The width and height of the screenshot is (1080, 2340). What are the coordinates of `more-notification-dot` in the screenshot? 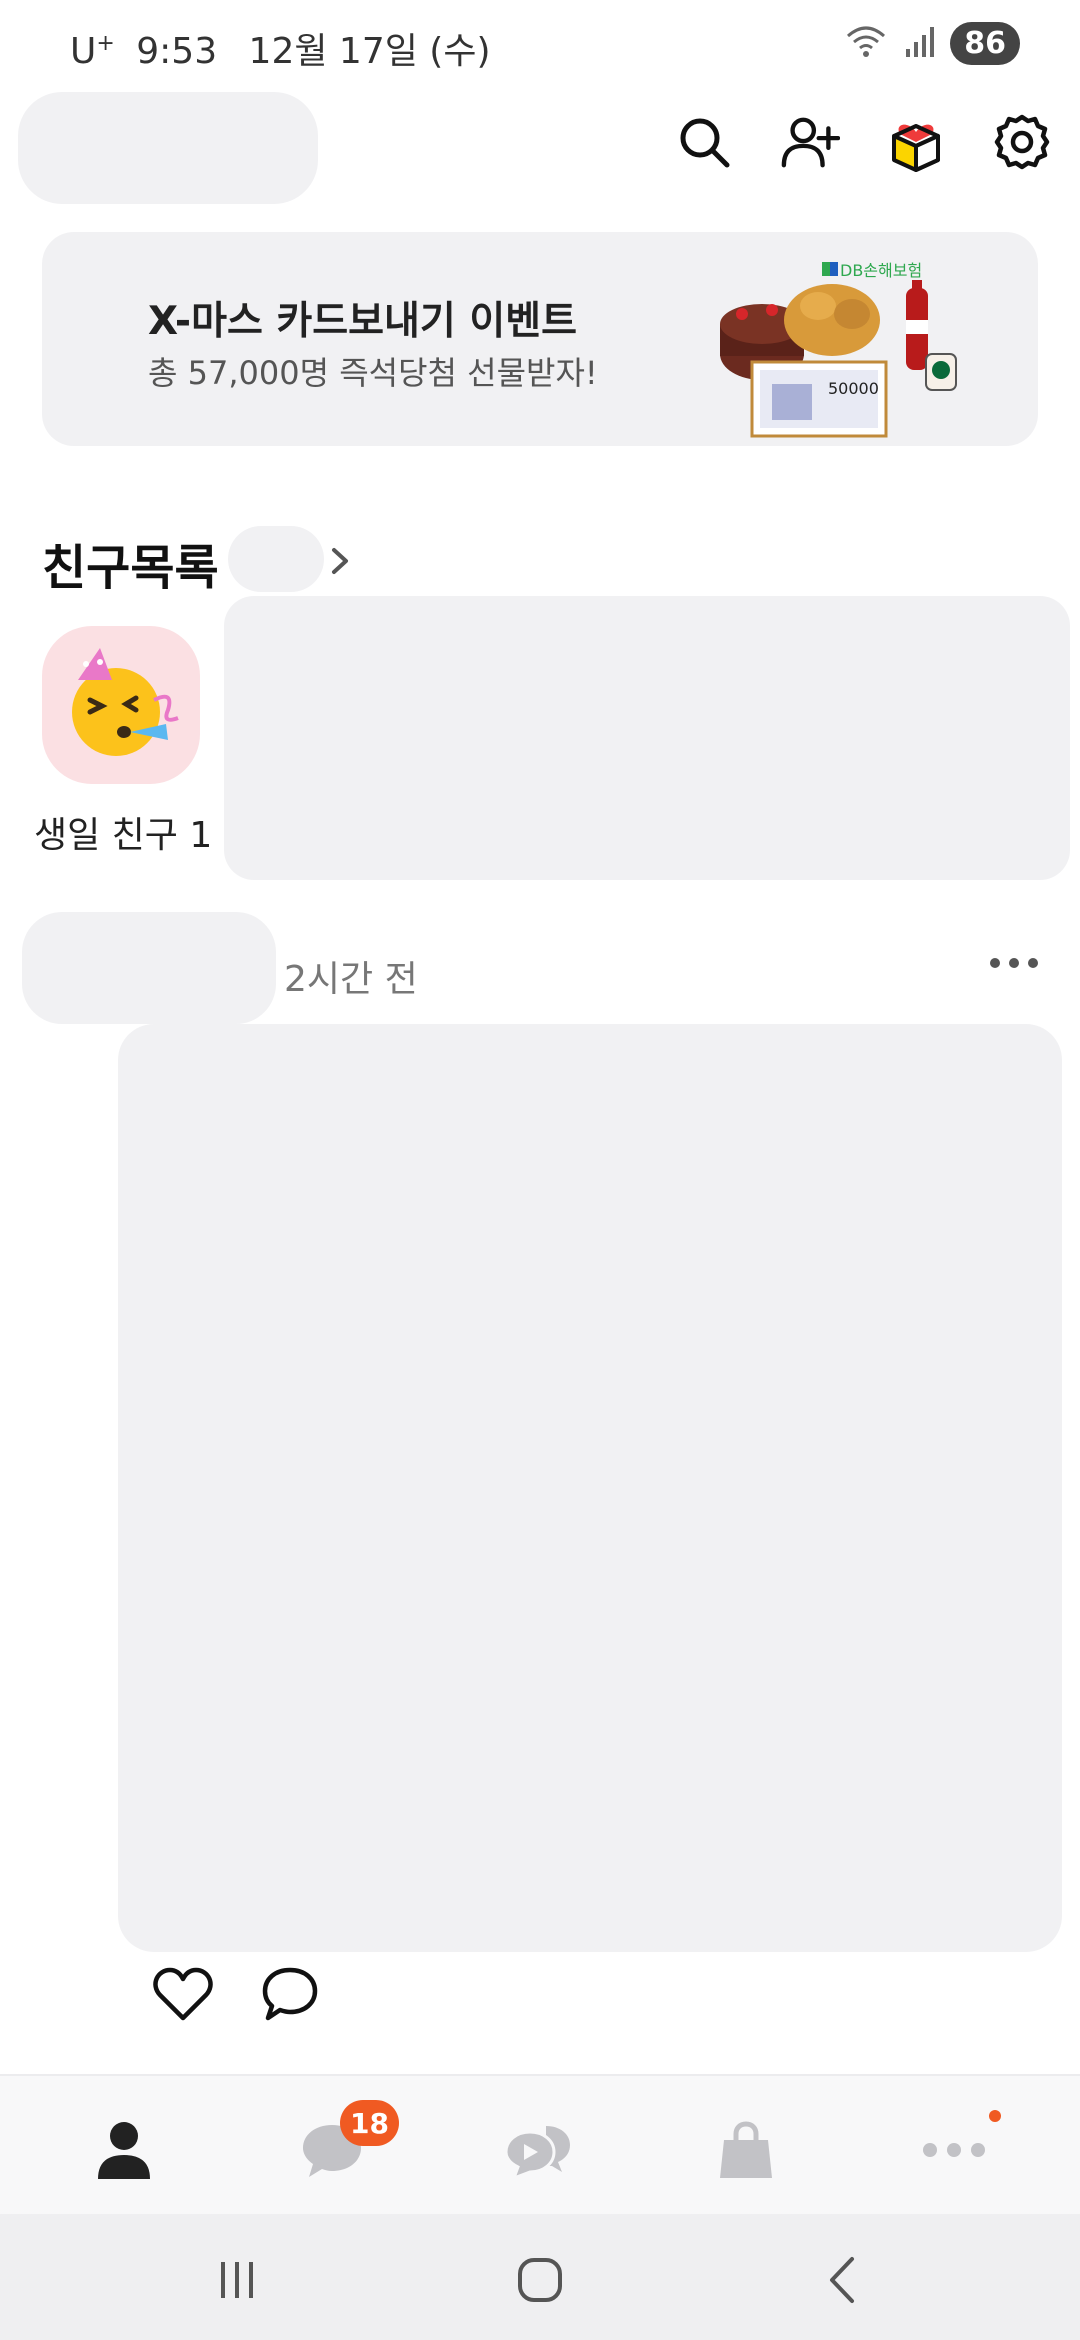 It's located at (995, 2116).